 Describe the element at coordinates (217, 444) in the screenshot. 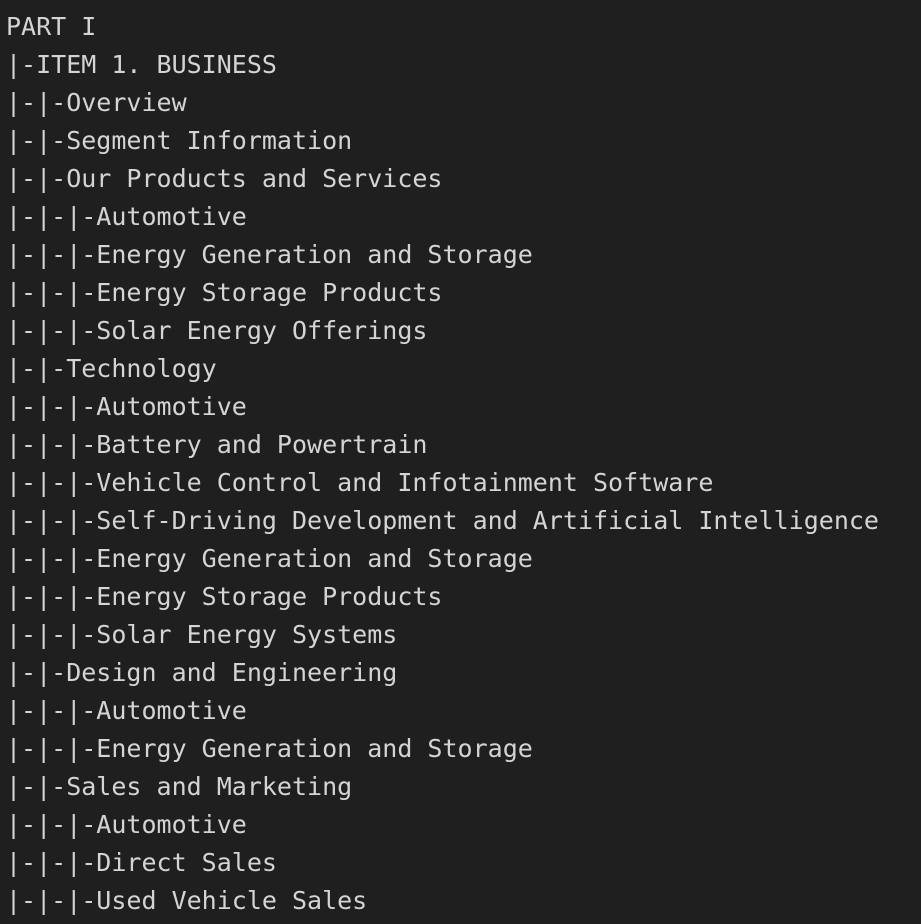

I see `outline-line: |-|-|-Battery and Powertrain` at that location.